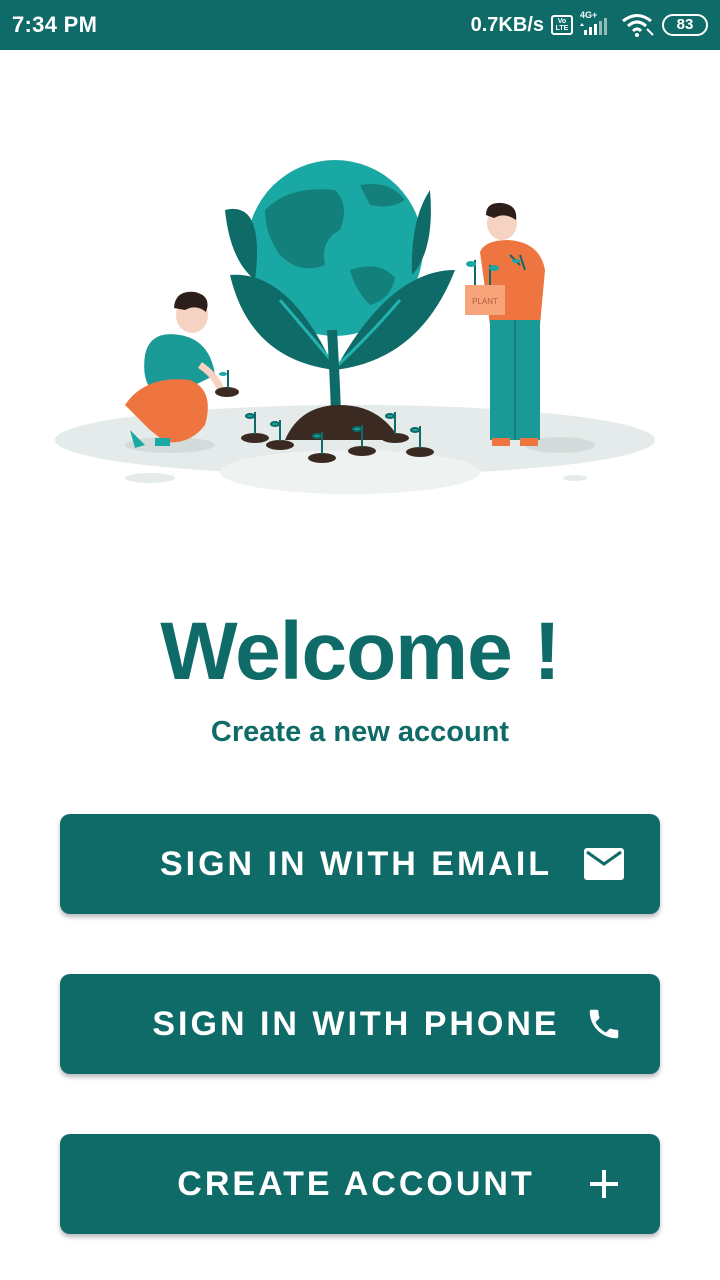 Image resolution: width=720 pixels, height=1280 pixels. What do you see at coordinates (356, 1023) in the screenshot?
I see `sign-in-phone-label: SIGN IN WITH PHONE` at bounding box center [356, 1023].